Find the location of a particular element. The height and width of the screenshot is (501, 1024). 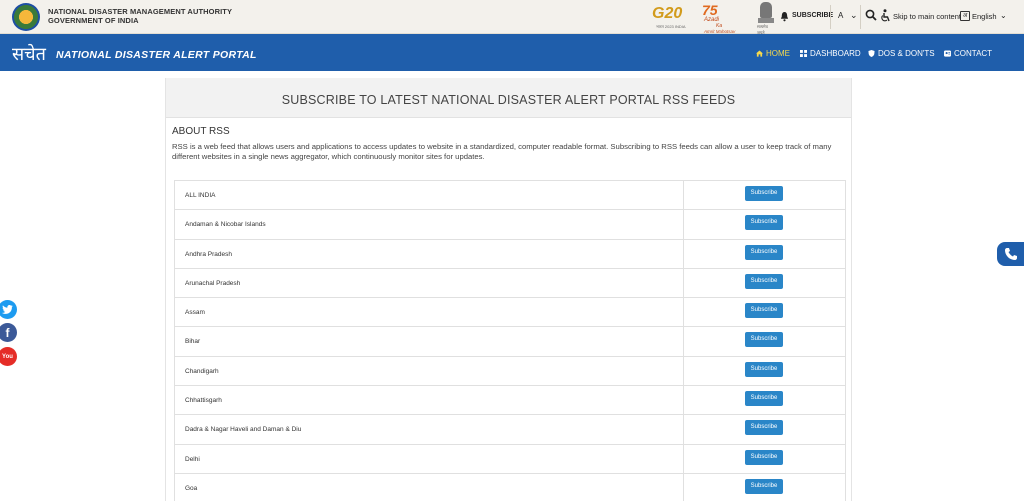

org-name-line1: NATIONAL DISASTER MANAGEMENT AUTHORITY is located at coordinates (140, 11).